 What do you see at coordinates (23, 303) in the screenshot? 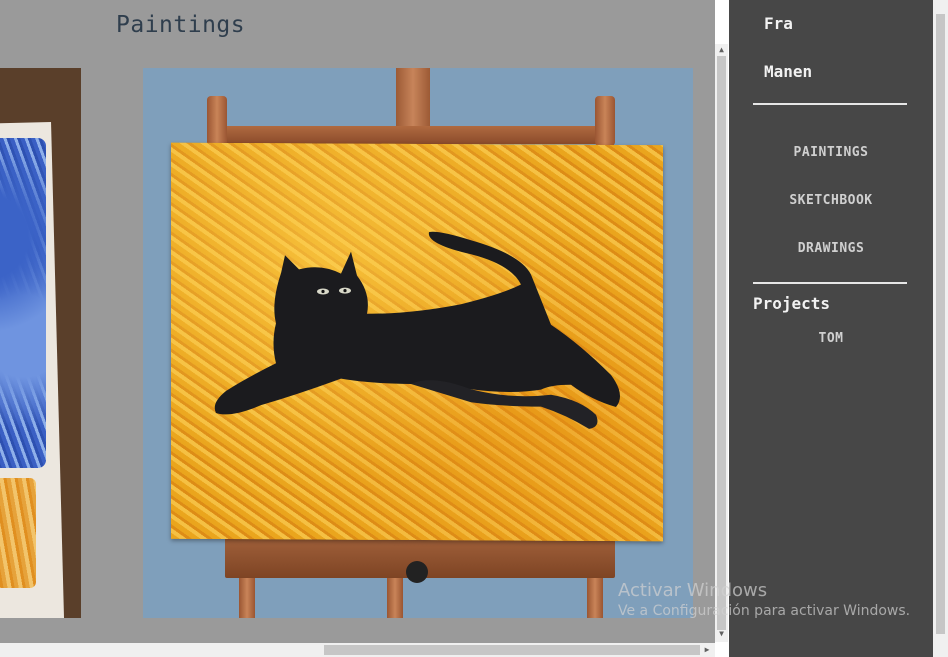
I see `blue-pastel-area` at bounding box center [23, 303].